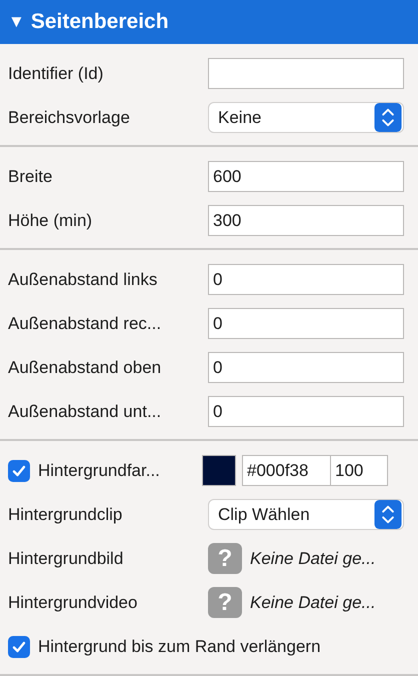  I want to click on hex-input-field: #000f38, so click(286, 470).